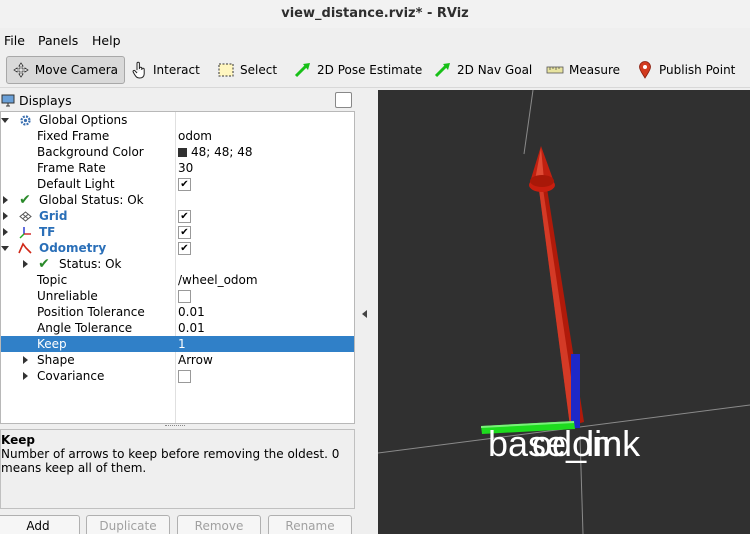 Image resolution: width=750 pixels, height=534 pixels. I want to click on measure-label: Measure, so click(594, 70).